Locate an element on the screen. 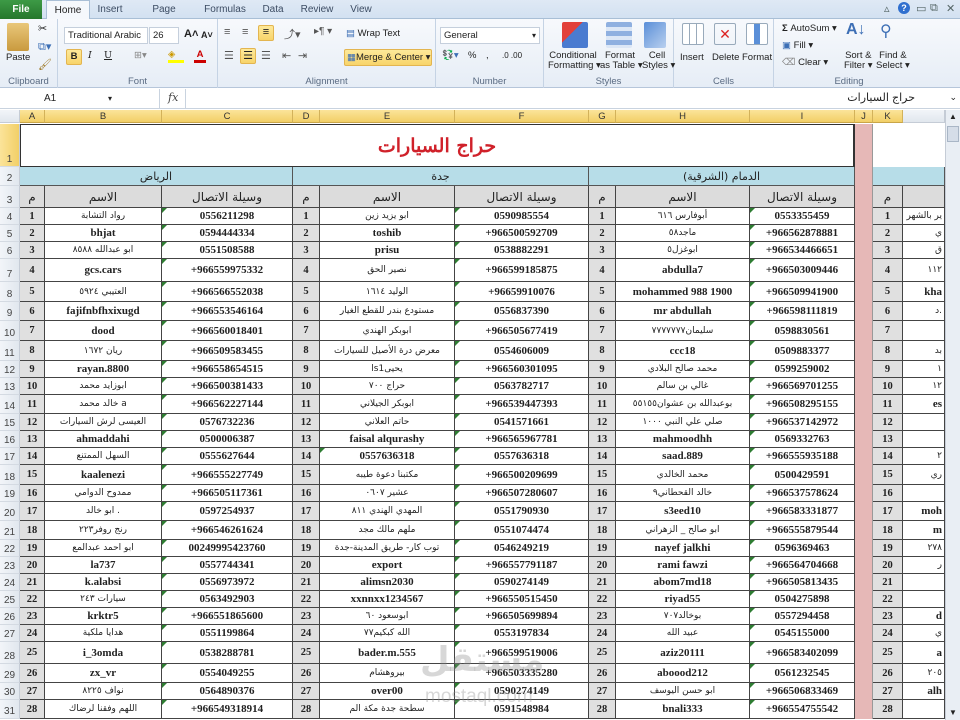 The width and height of the screenshot is (960, 720). contact-cell: 0500429591 is located at coordinates (802, 475).